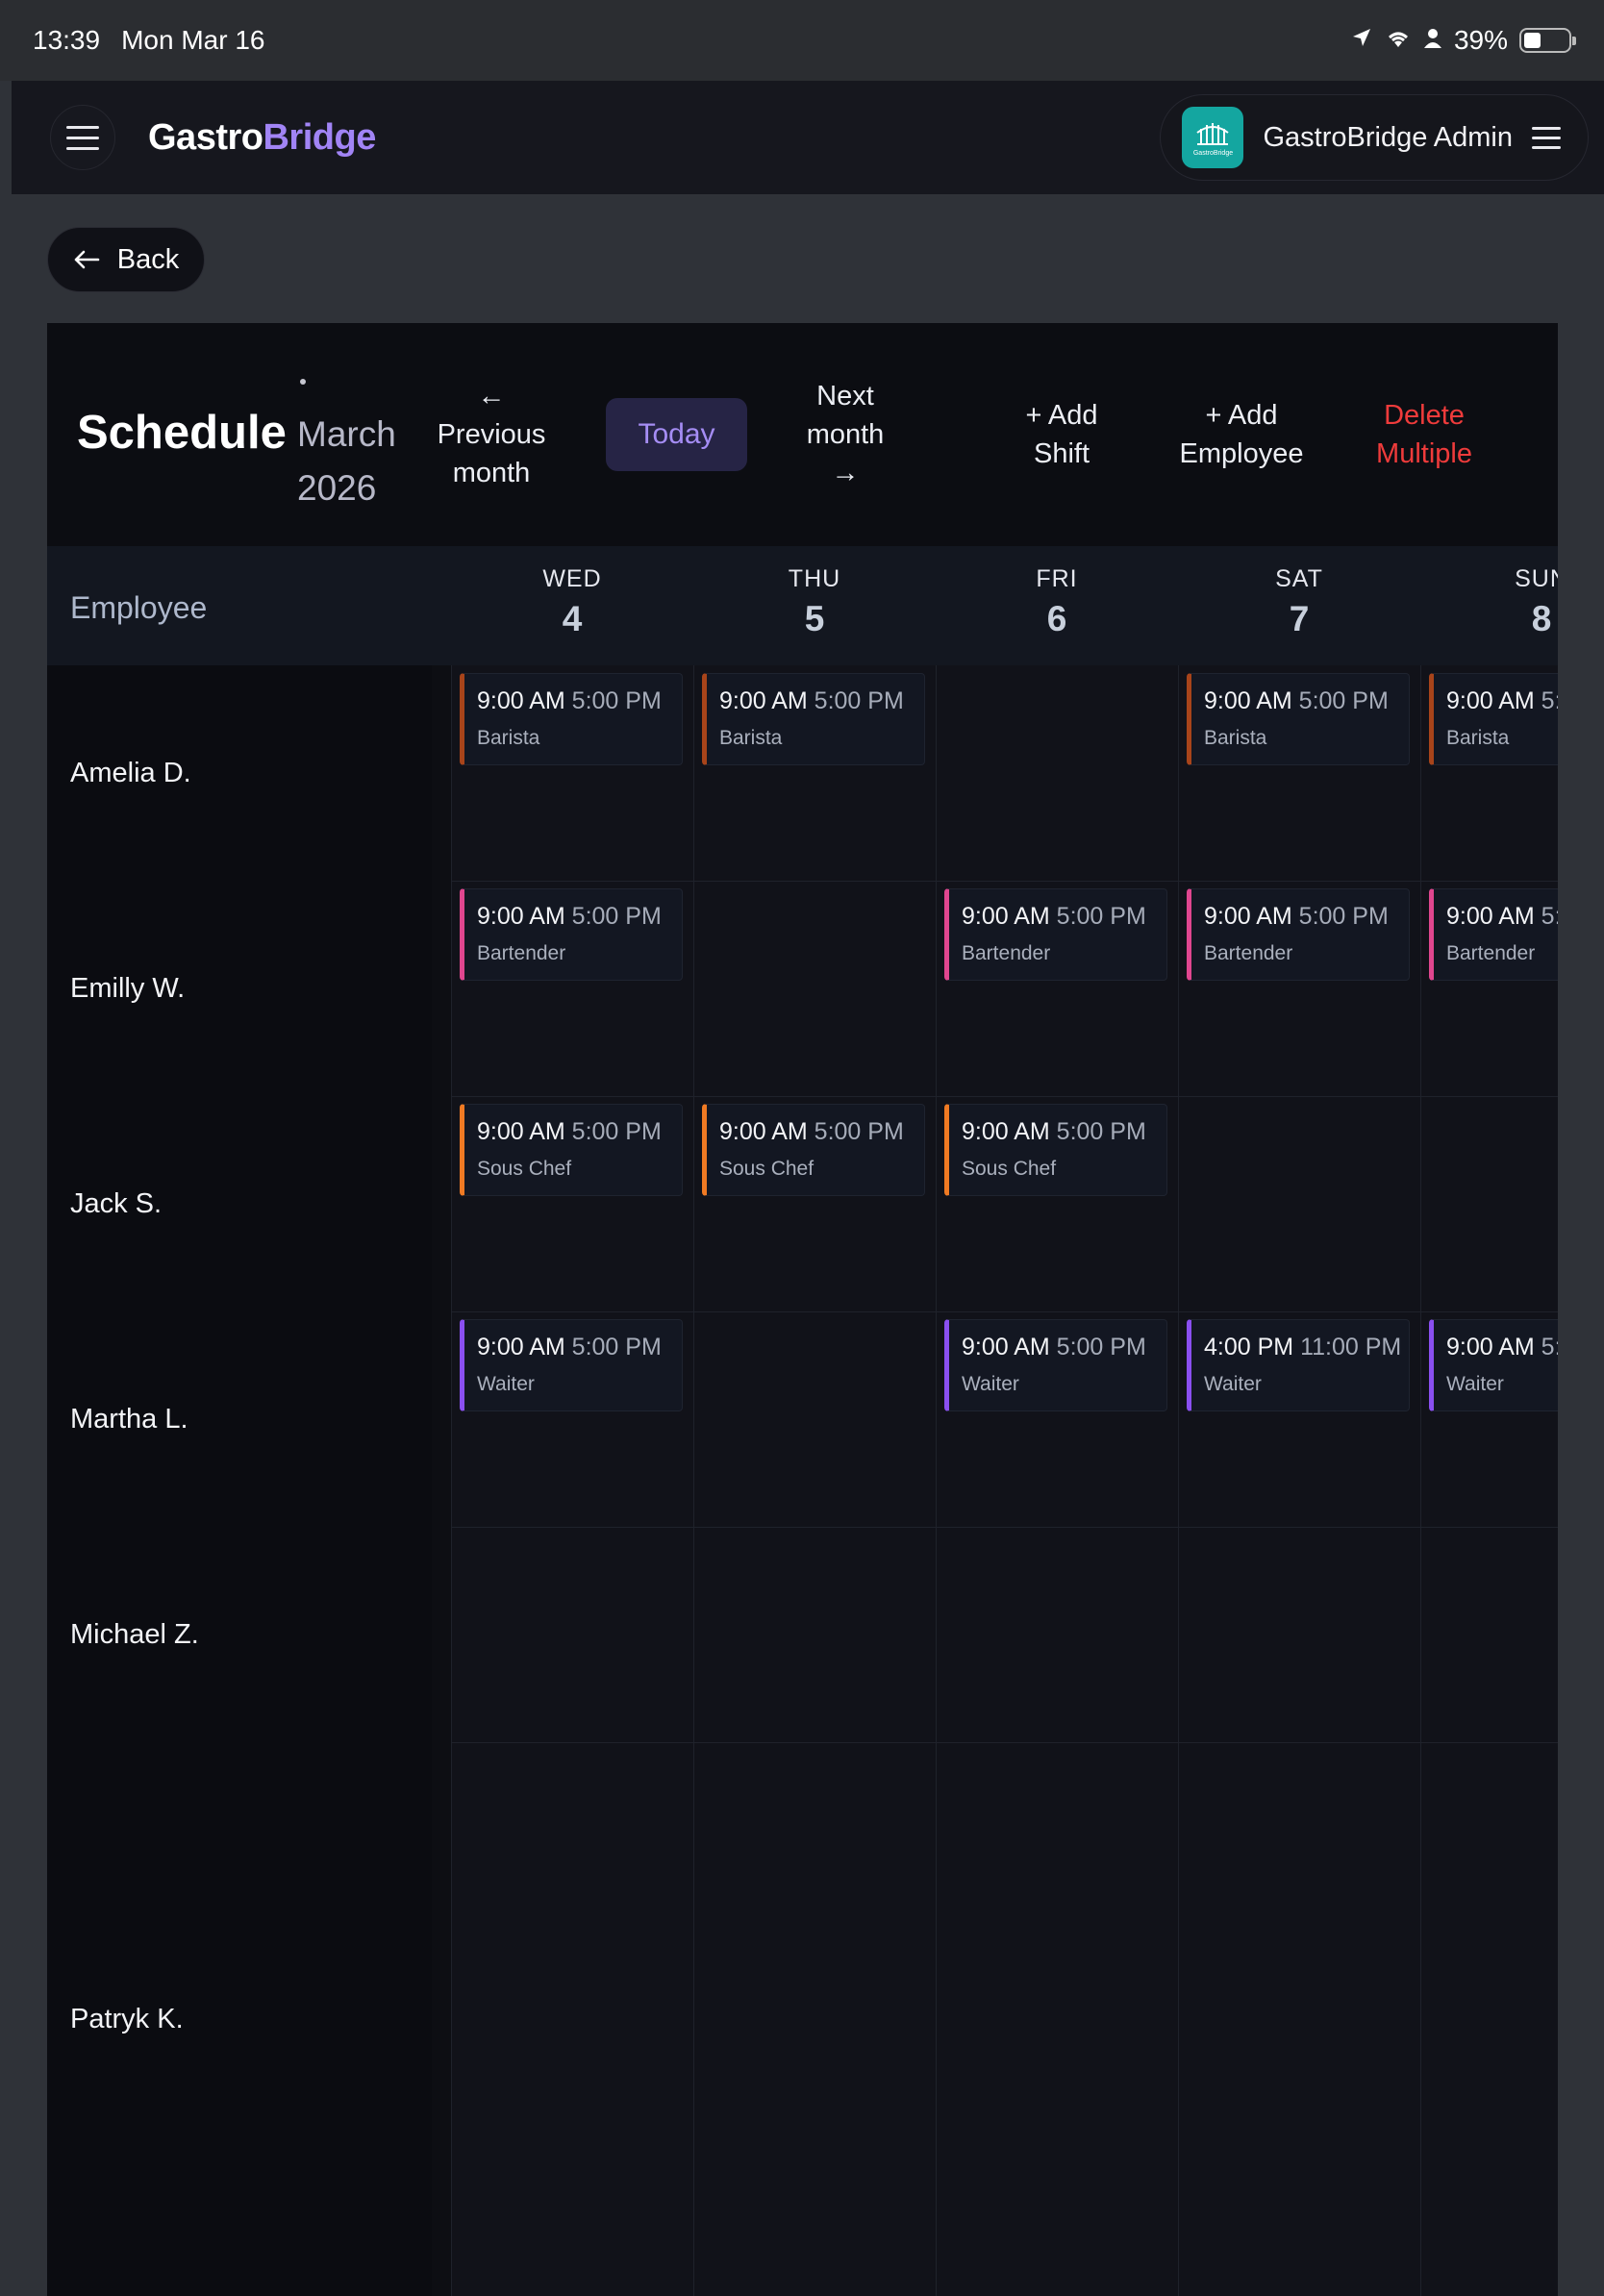 This screenshot has height=2296, width=1604. I want to click on employee-name: Martha L., so click(129, 1419).